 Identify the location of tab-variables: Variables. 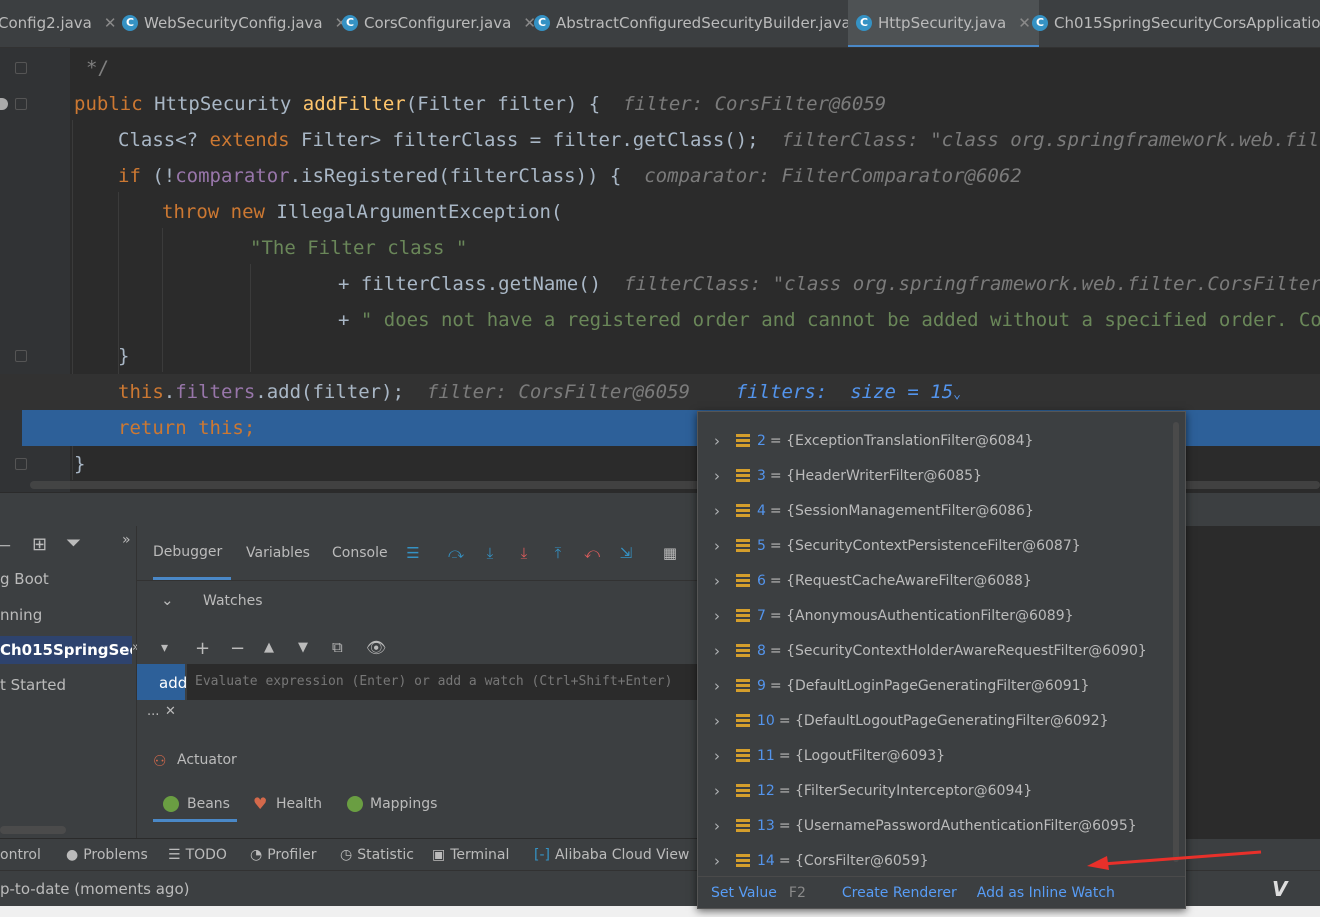
(278, 553).